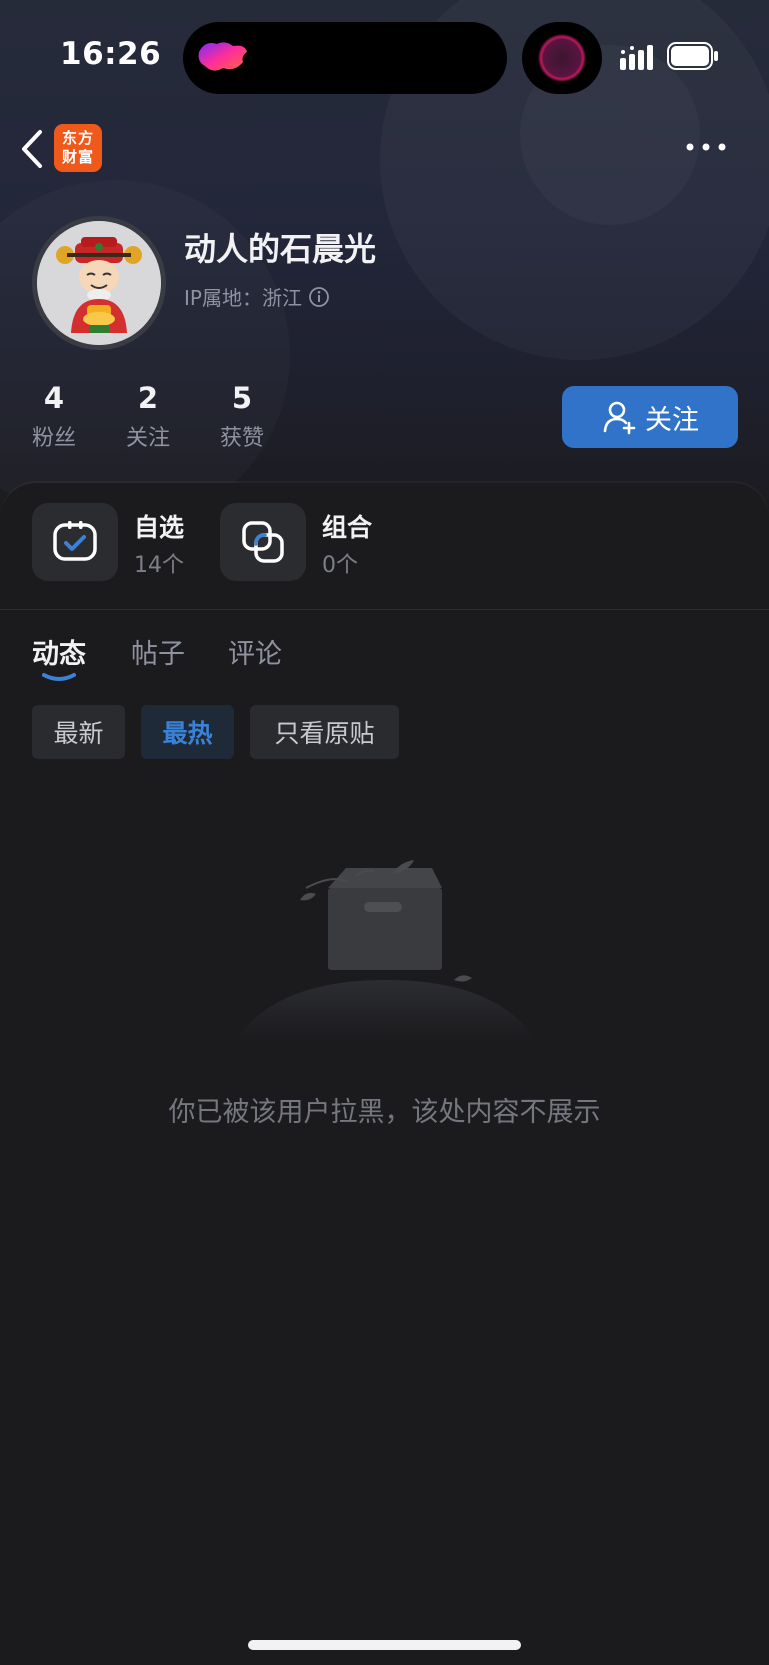 The image size is (769, 1665). What do you see at coordinates (707, 147) in the screenshot?
I see `more-options-icon` at bounding box center [707, 147].